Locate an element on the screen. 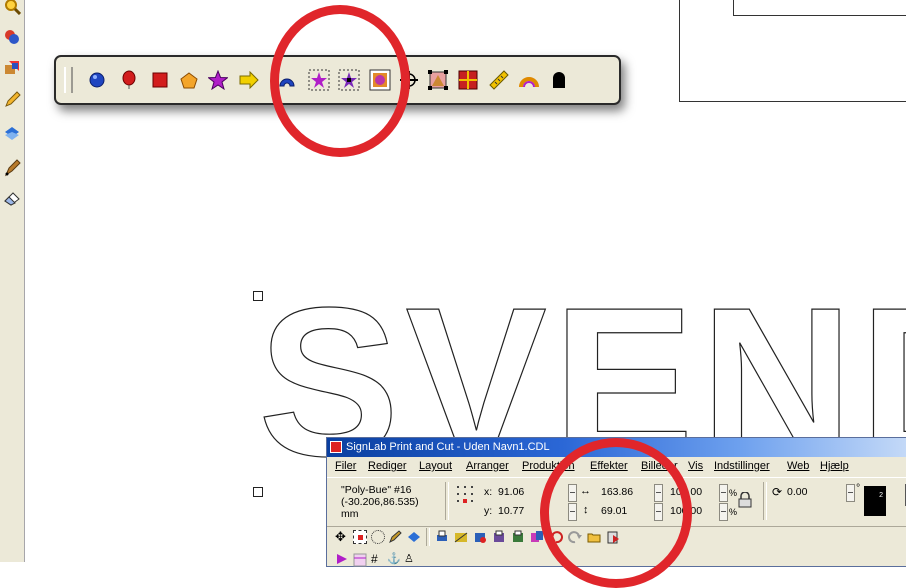 This screenshot has width=906, height=588. main-toolbar: ✥ is located at coordinates (616, 538).